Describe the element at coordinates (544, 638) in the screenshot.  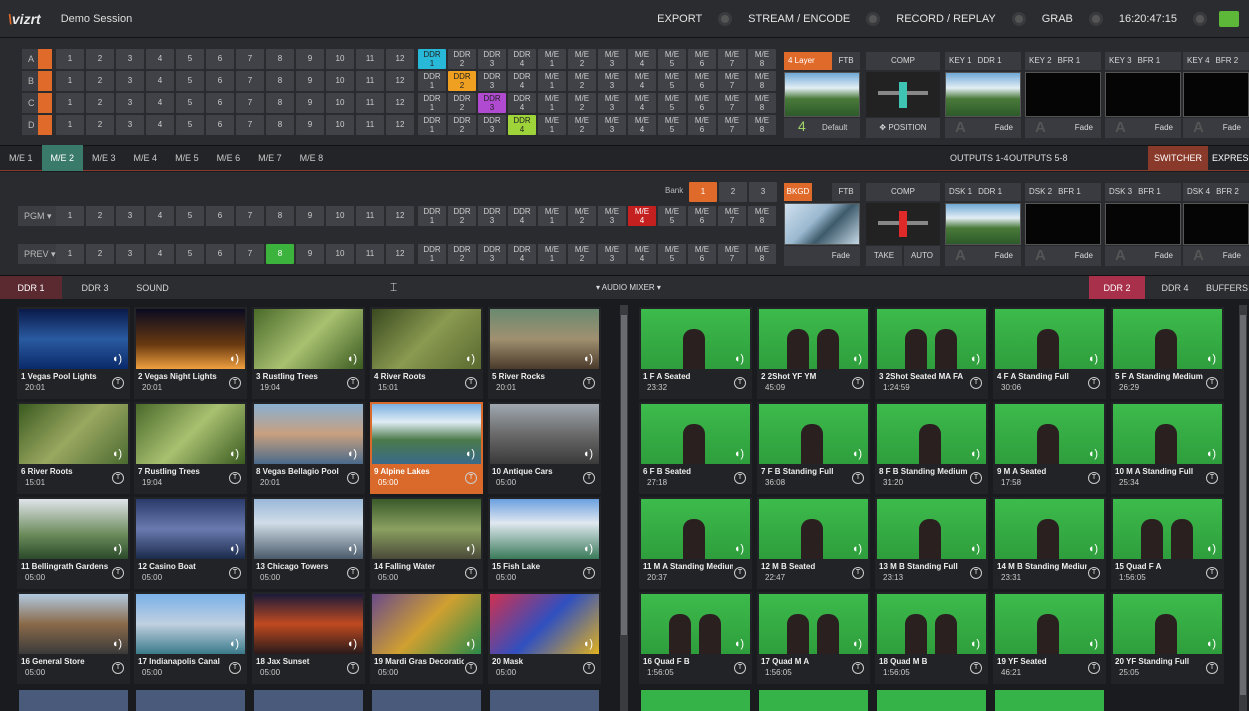
I see `clip-item: ◖) 20 Mask 05:00 T` at that location.